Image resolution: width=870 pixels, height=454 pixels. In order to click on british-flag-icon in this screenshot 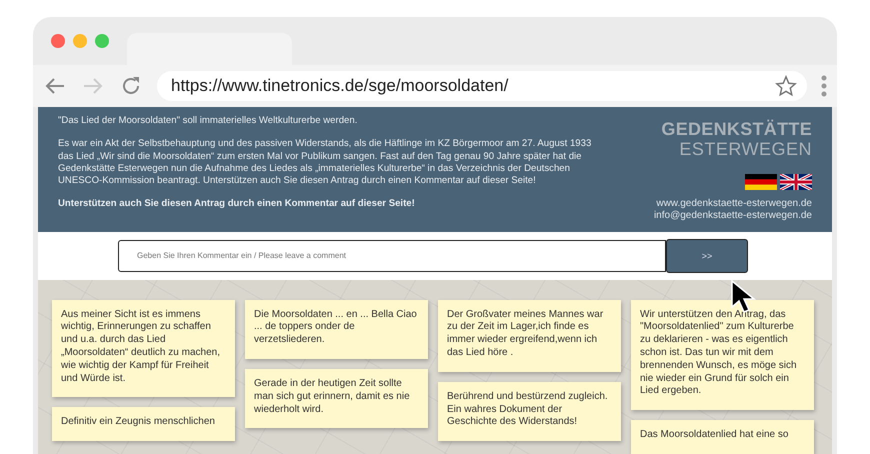, I will do `click(796, 182)`.